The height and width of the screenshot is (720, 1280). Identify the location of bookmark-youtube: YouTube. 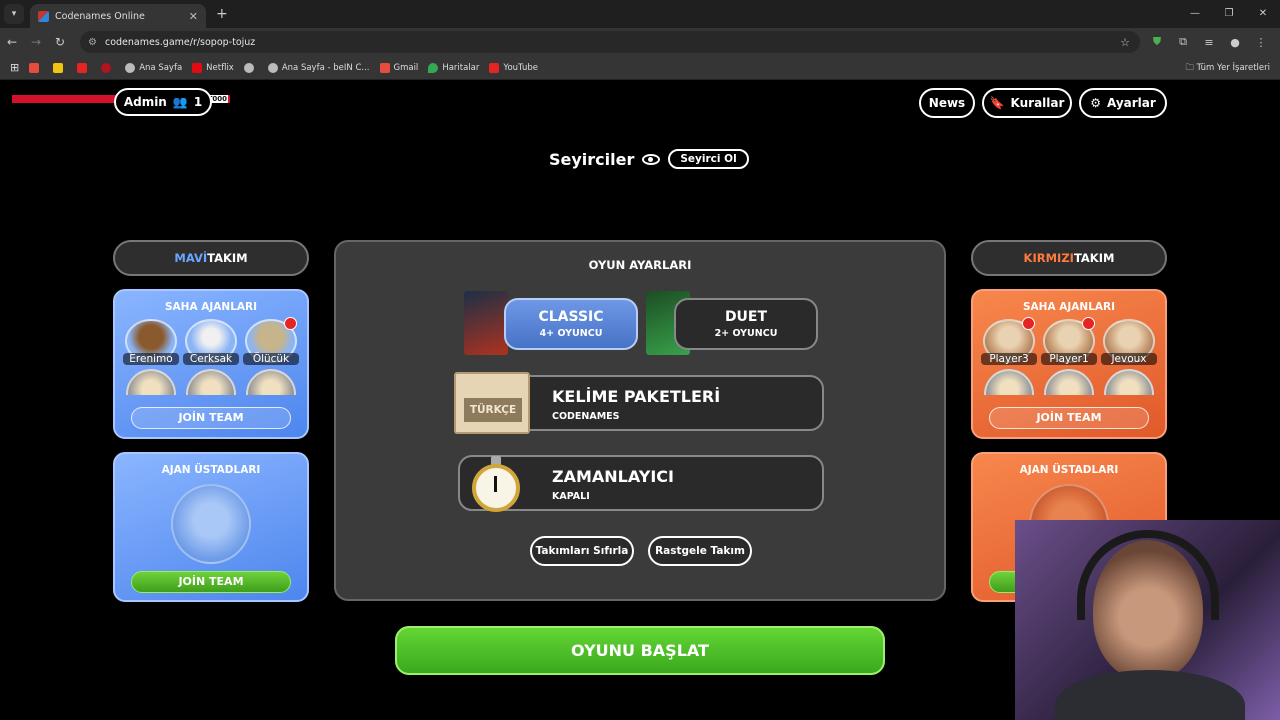
(513, 67).